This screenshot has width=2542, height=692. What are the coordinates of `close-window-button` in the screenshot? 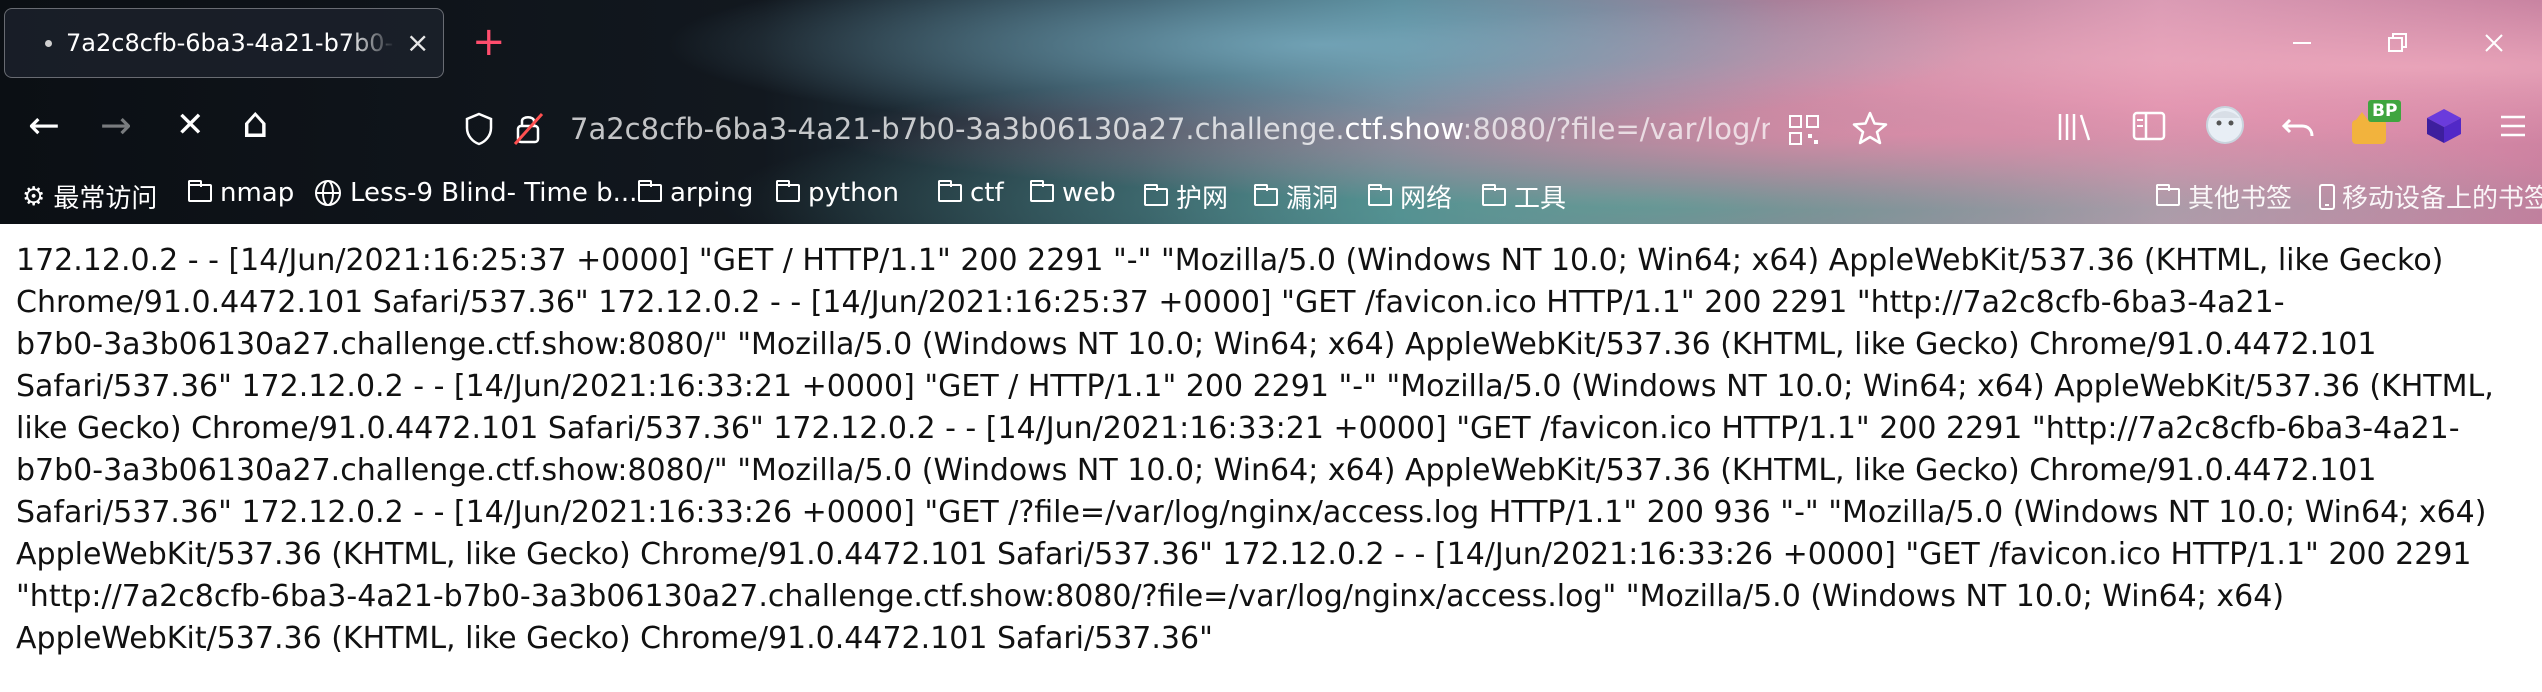 It's located at (2494, 43).